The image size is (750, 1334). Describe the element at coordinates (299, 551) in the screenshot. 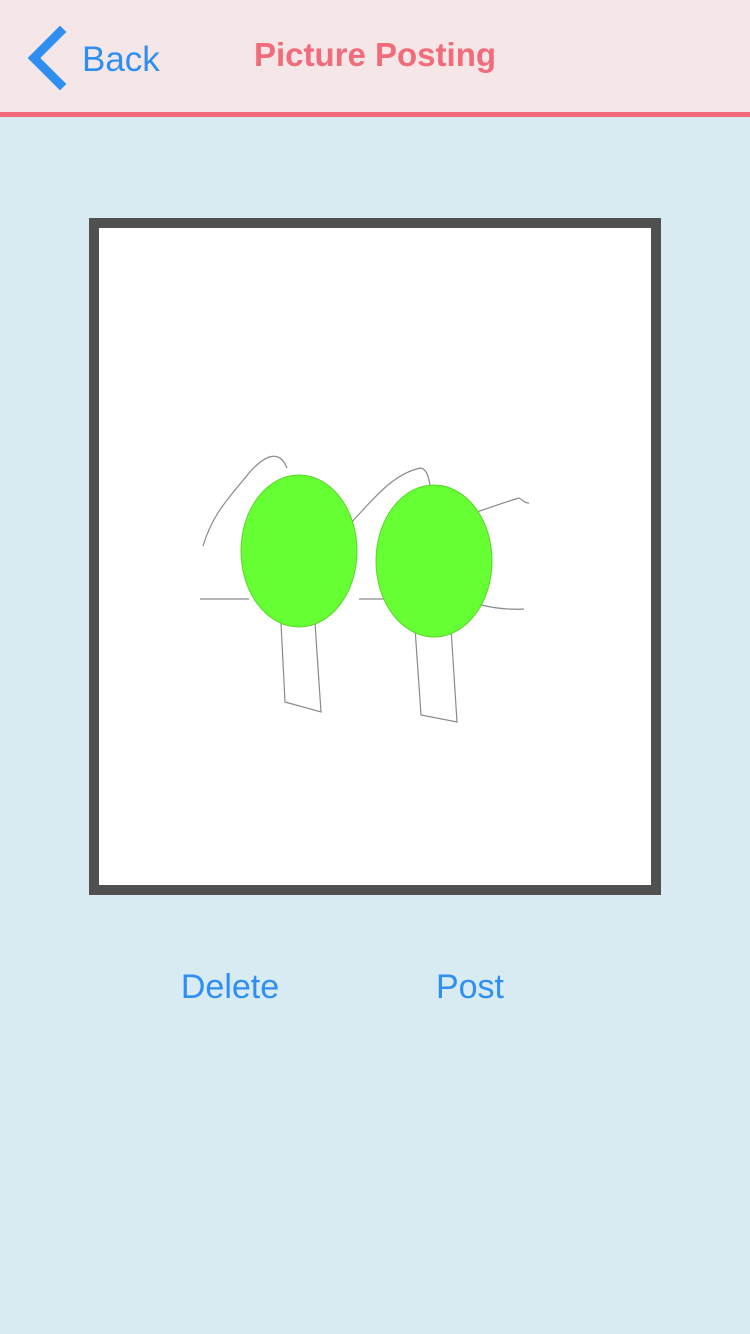

I see `left-green-shape` at that location.